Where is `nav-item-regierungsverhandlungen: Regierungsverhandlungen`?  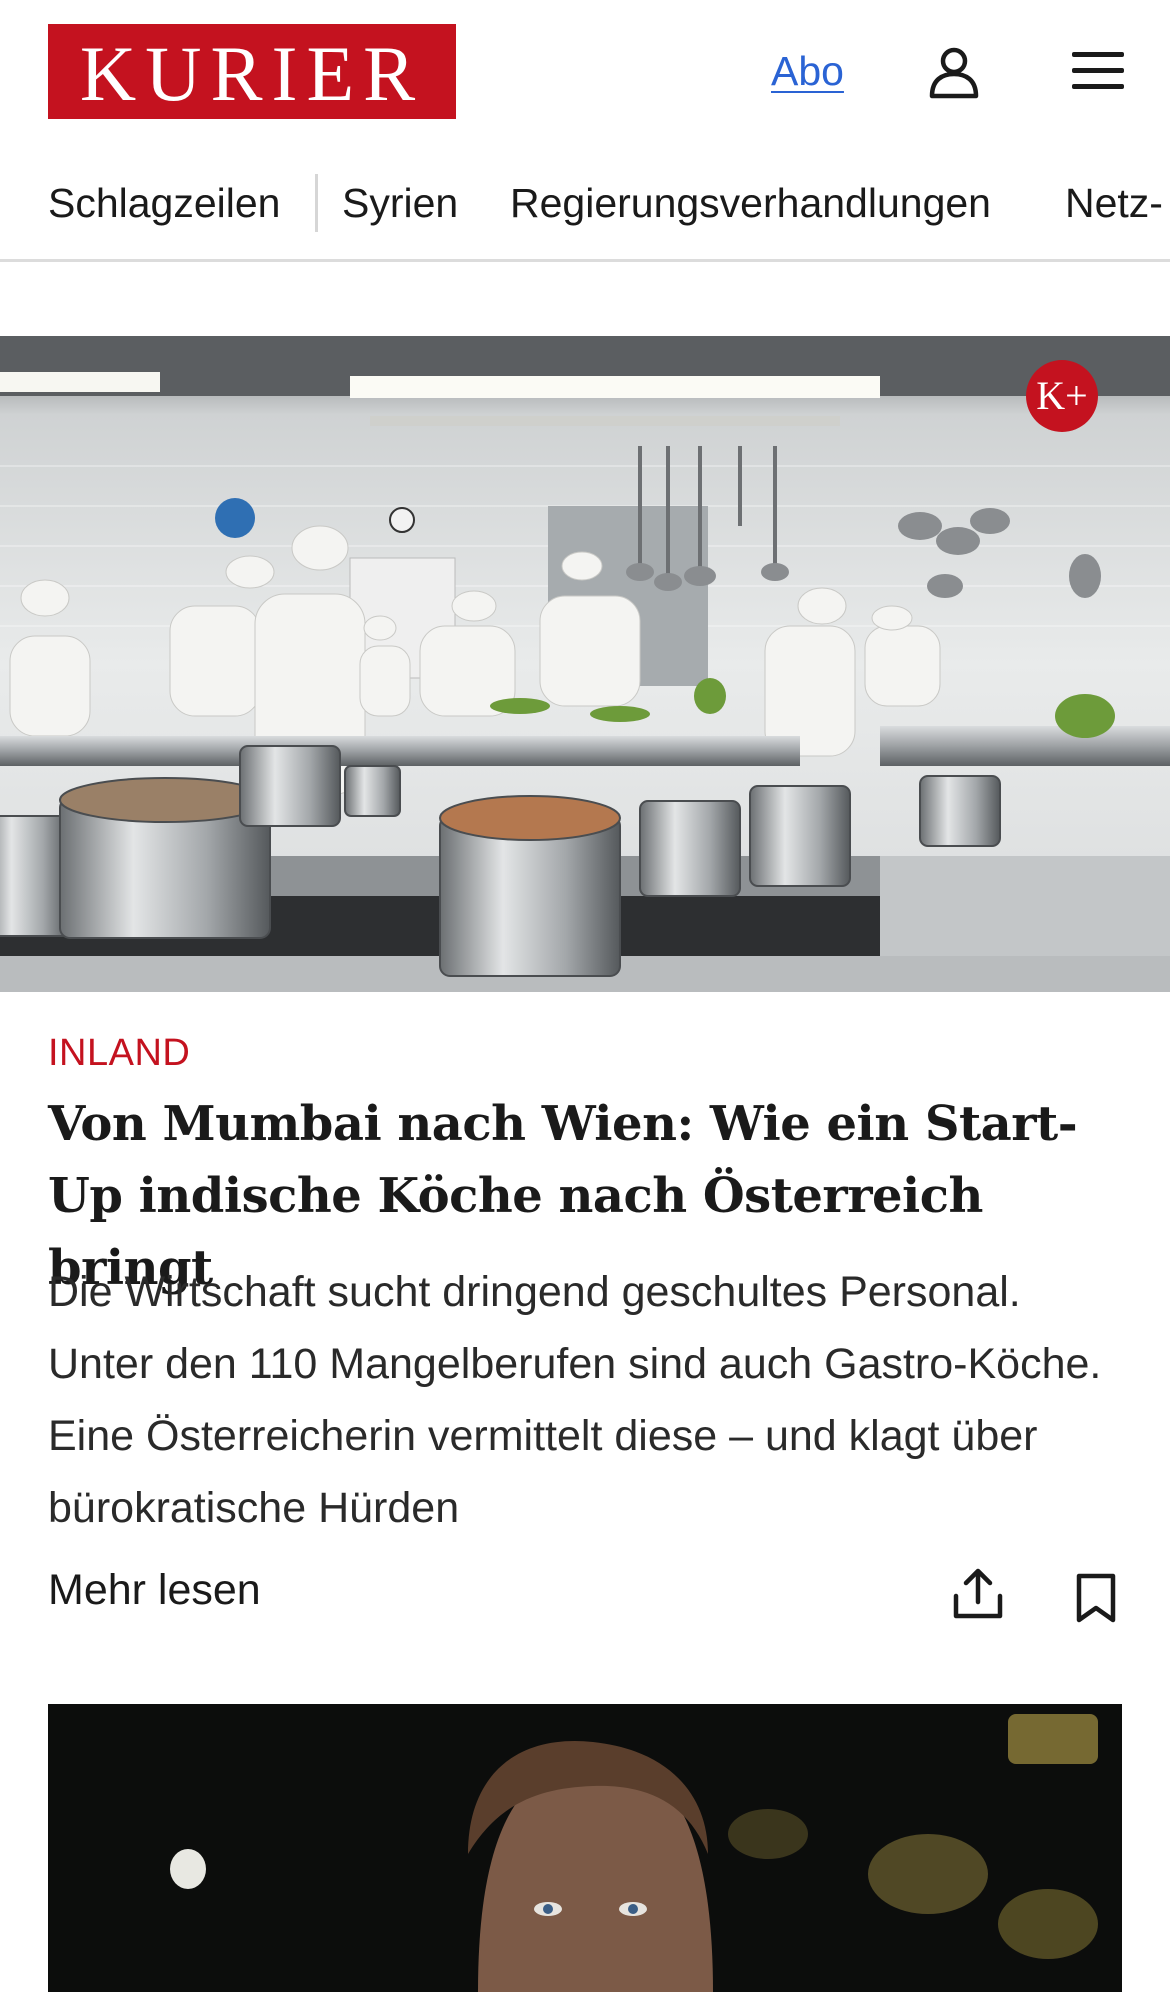
nav-item-regierungsverhandlungen: Regierungsverhandlungen is located at coordinates (750, 203).